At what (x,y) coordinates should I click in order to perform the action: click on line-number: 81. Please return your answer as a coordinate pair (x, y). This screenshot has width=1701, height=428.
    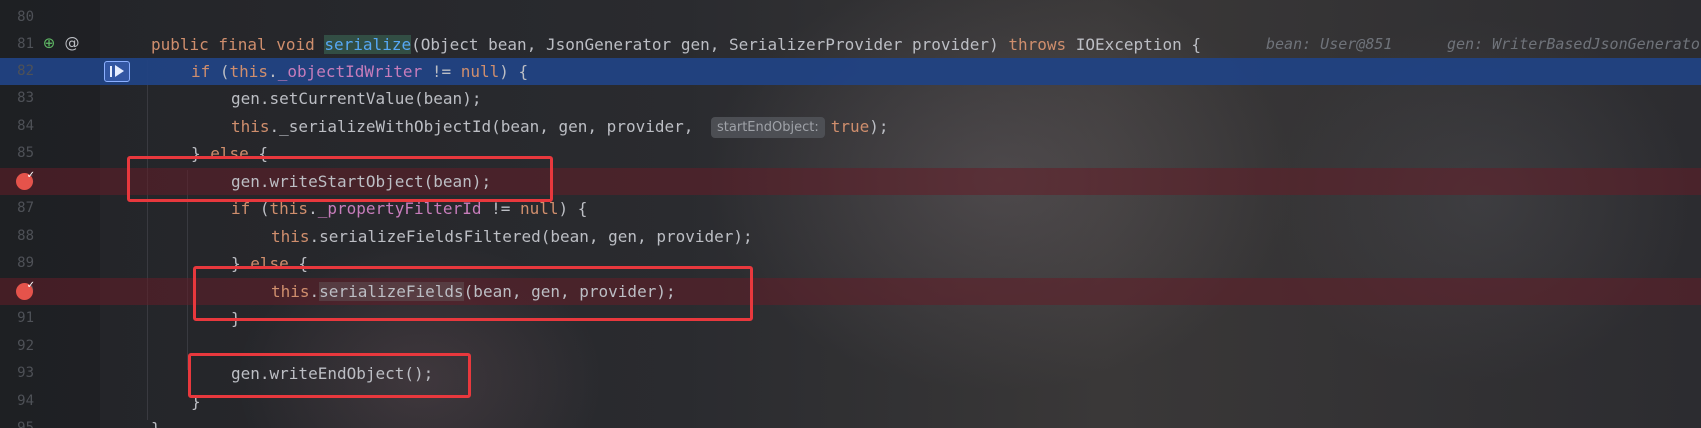
    Looking at the image, I should click on (25, 44).